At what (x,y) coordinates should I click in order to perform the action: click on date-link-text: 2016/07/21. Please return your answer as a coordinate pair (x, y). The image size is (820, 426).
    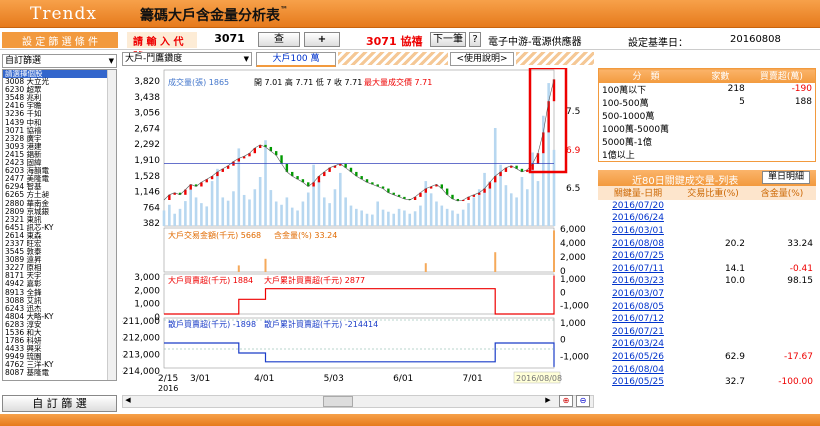
    Looking at the image, I should click on (638, 332).